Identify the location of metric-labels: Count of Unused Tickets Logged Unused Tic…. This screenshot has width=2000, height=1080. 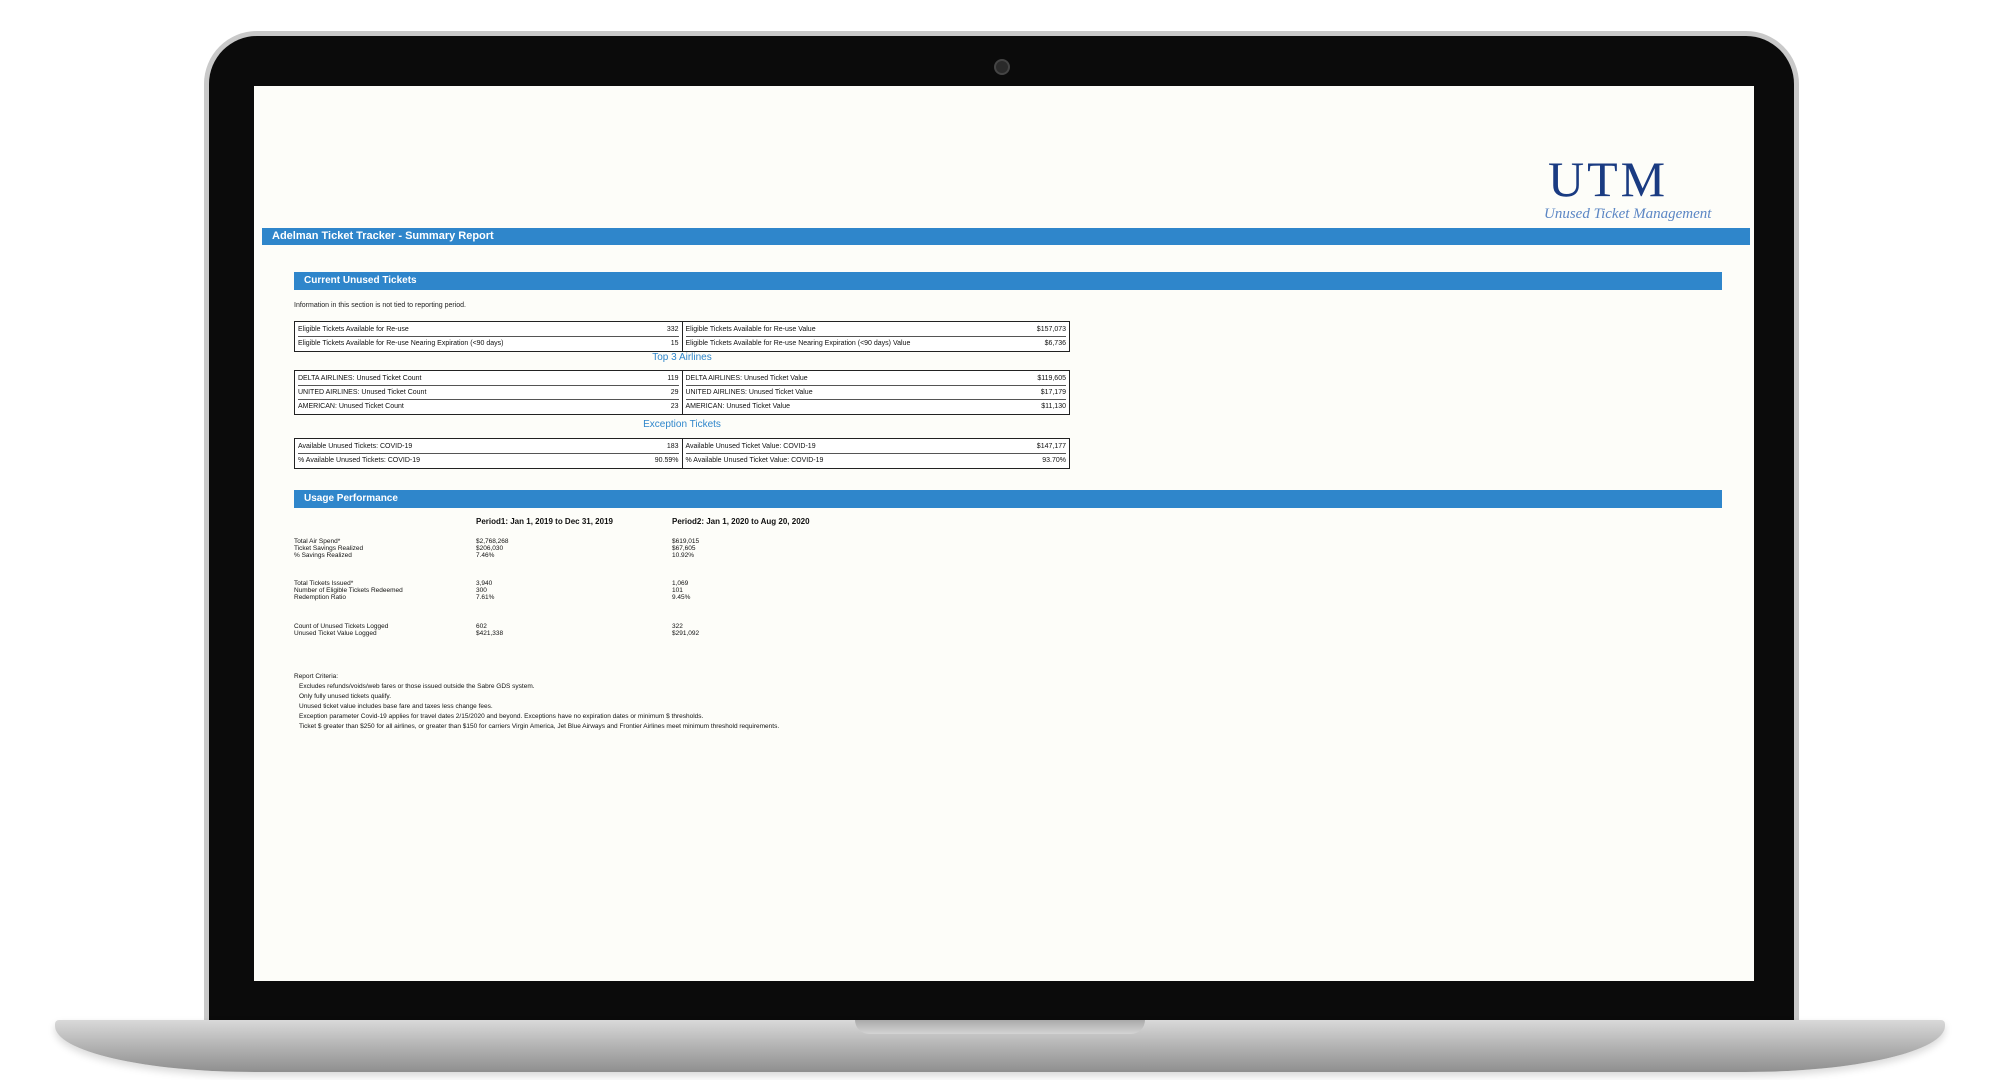
(341, 630).